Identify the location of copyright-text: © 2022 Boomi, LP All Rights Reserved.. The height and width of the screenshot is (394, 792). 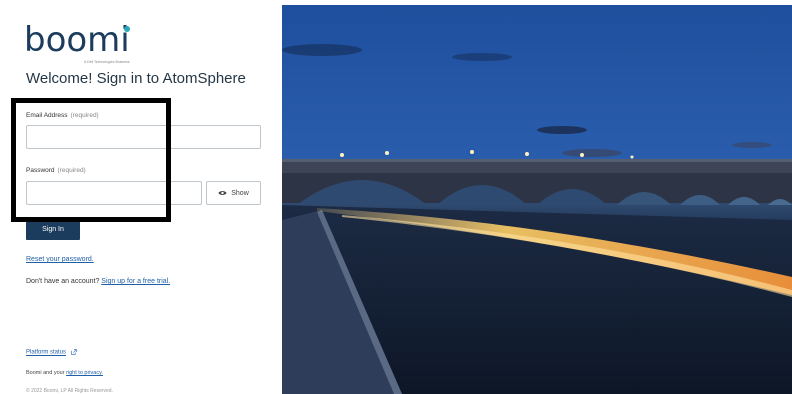
(69, 391).